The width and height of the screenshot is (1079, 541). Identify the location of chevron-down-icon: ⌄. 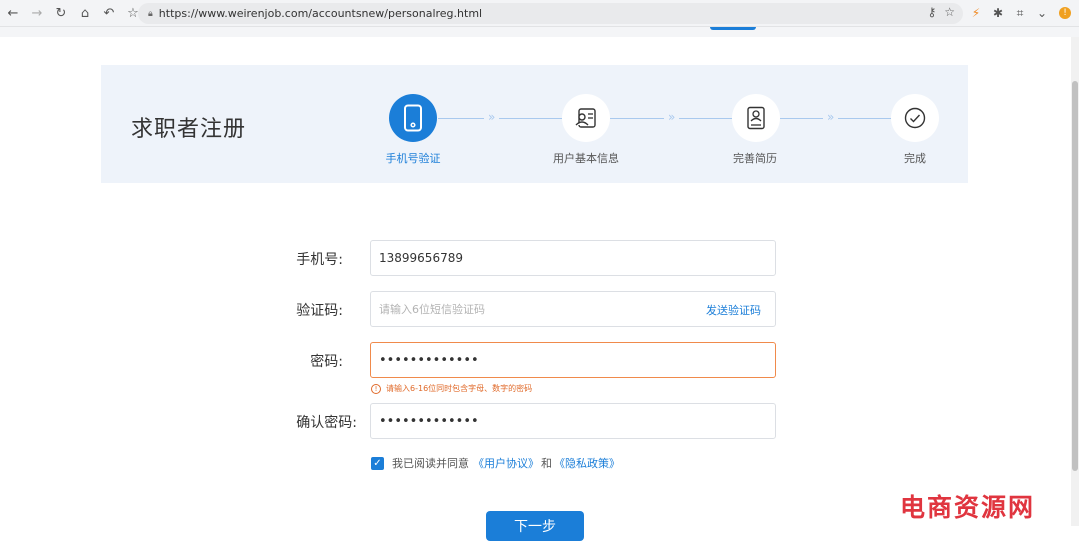
(1042, 13).